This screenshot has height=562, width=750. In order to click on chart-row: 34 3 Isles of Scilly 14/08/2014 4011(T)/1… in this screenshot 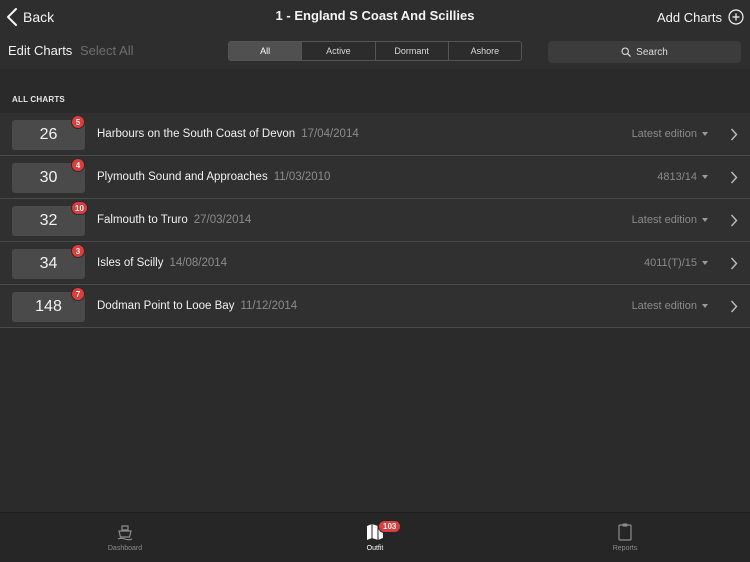, I will do `click(375, 263)`.